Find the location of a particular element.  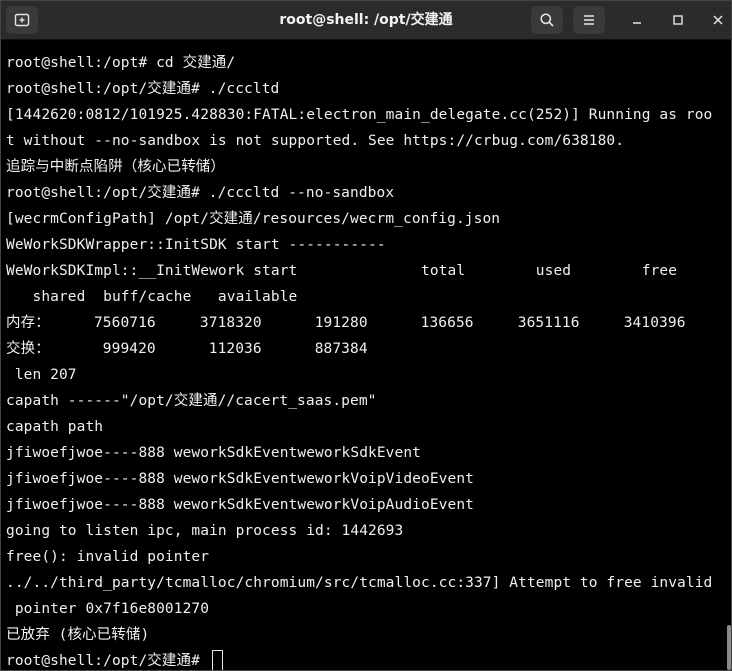

text-cursor is located at coordinates (217, 660).